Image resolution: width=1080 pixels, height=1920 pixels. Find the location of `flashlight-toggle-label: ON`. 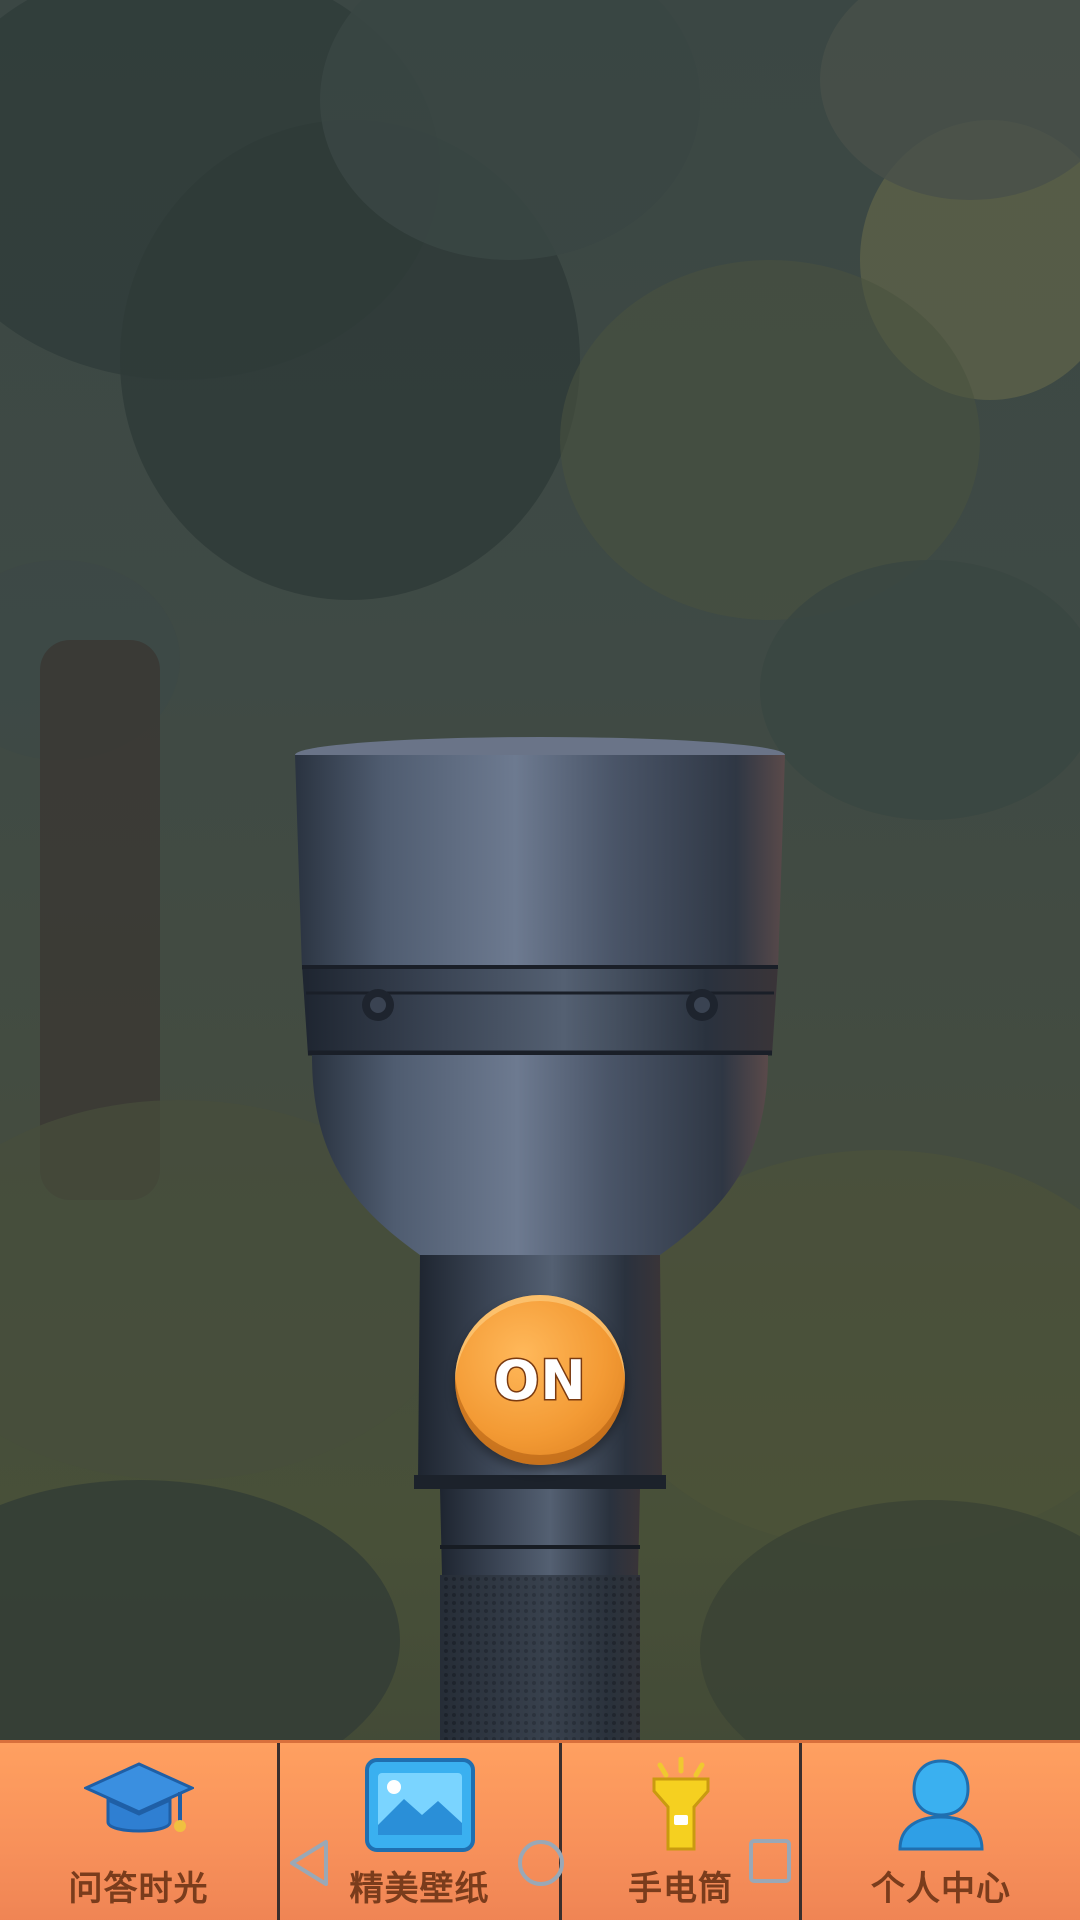

flashlight-toggle-label: ON is located at coordinates (539, 1380).